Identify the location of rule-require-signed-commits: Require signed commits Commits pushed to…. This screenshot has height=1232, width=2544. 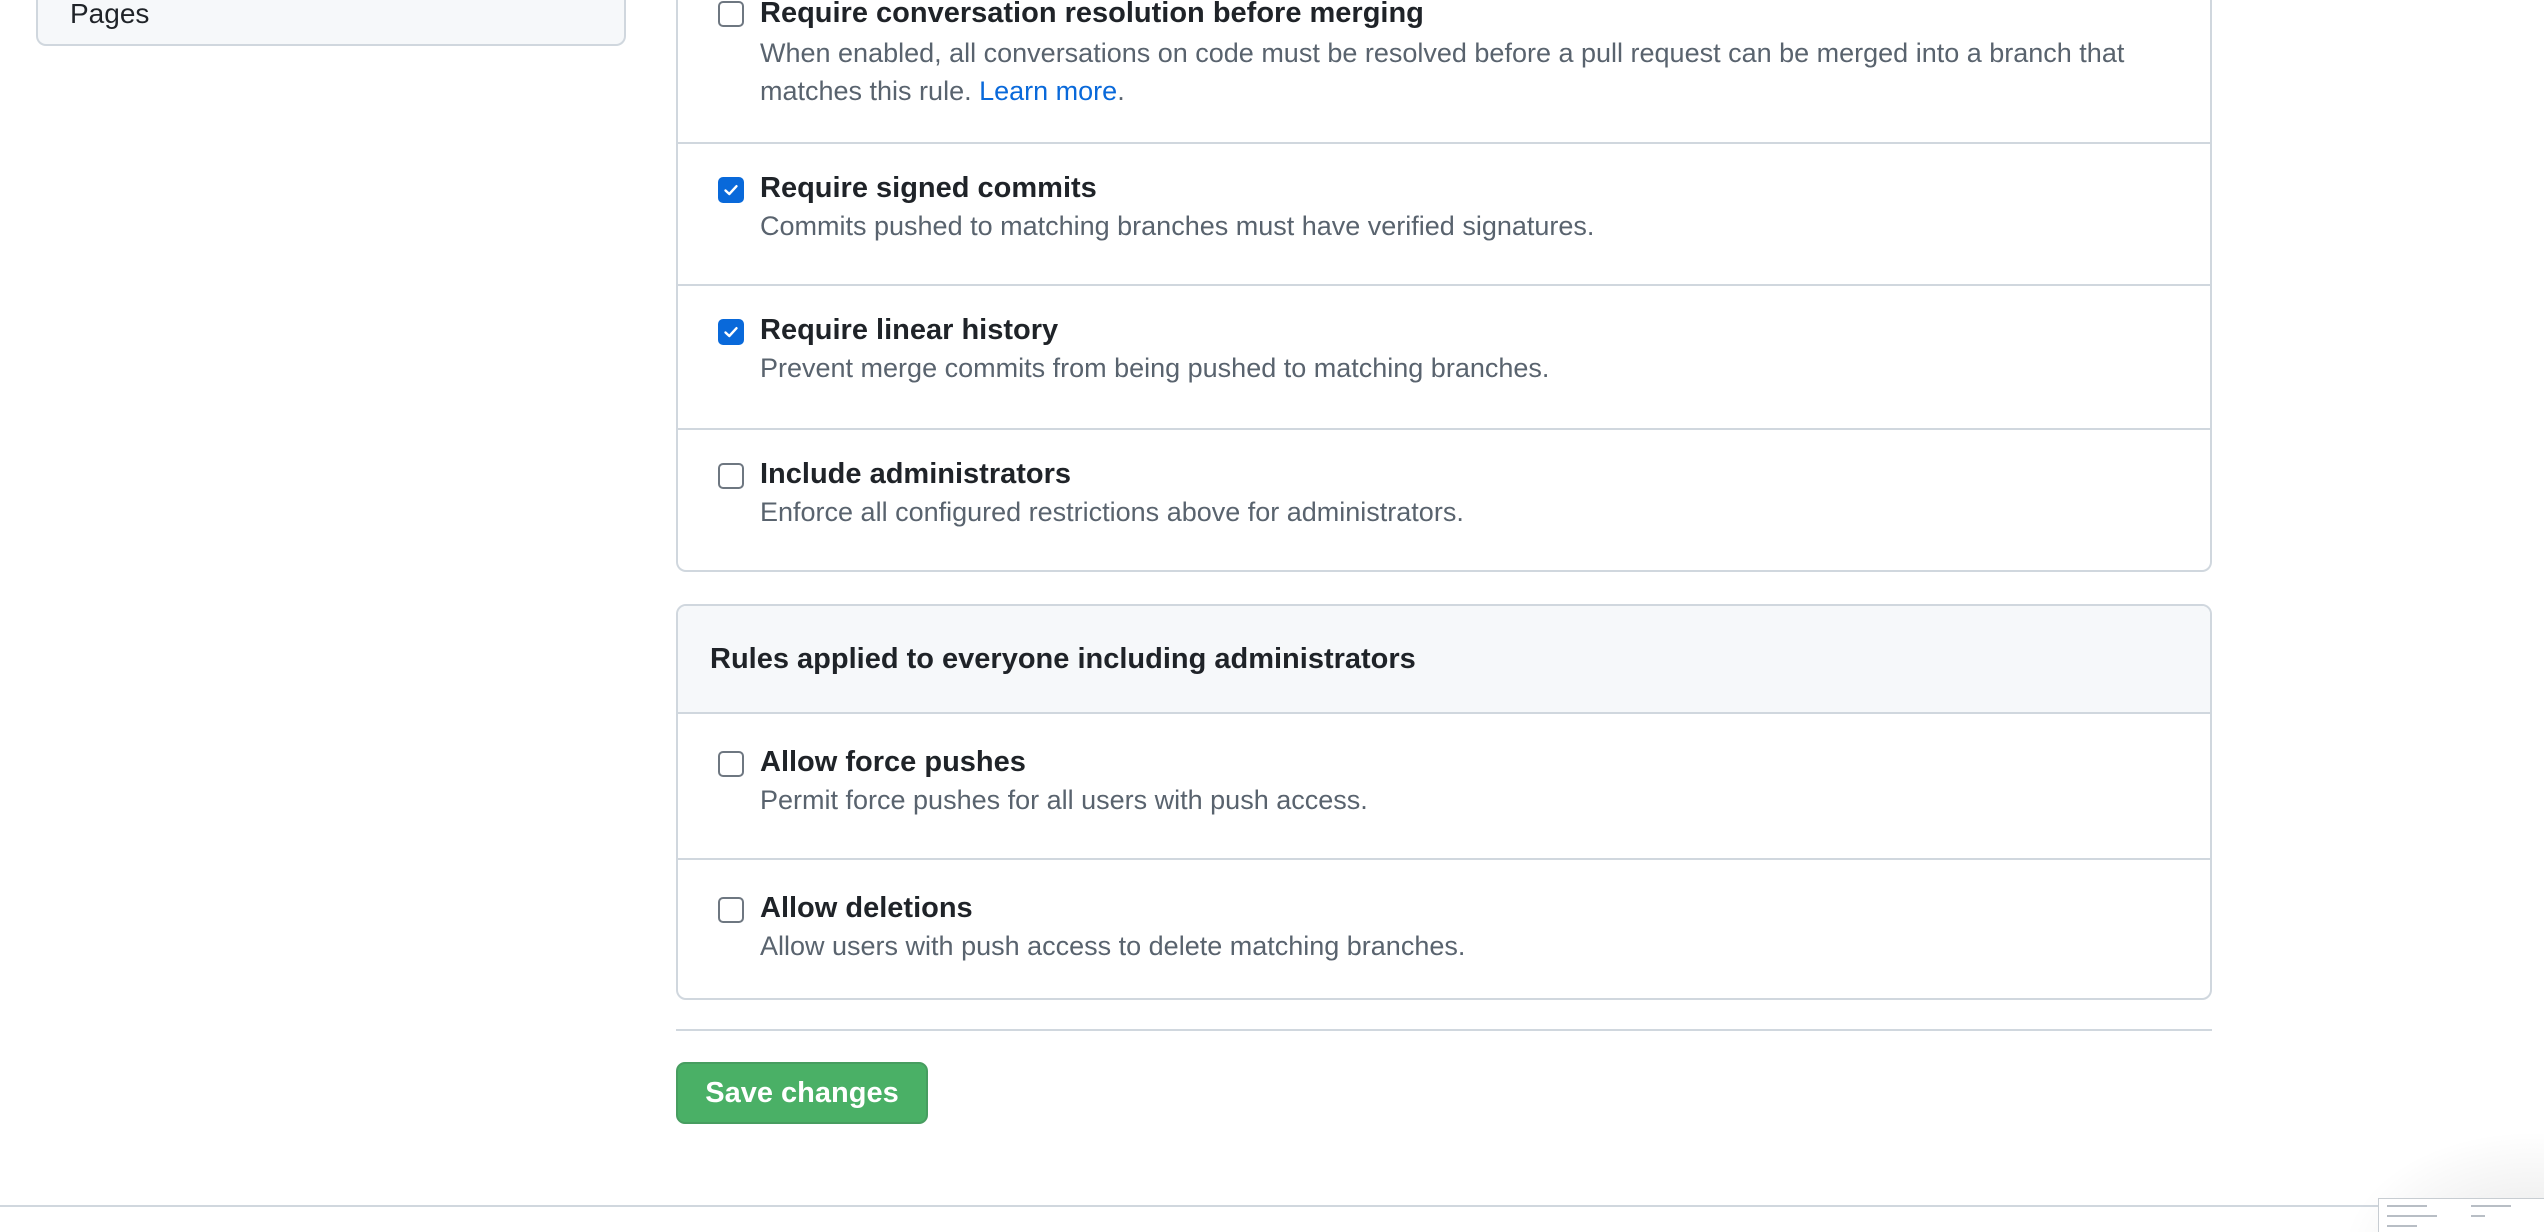
(1444, 213).